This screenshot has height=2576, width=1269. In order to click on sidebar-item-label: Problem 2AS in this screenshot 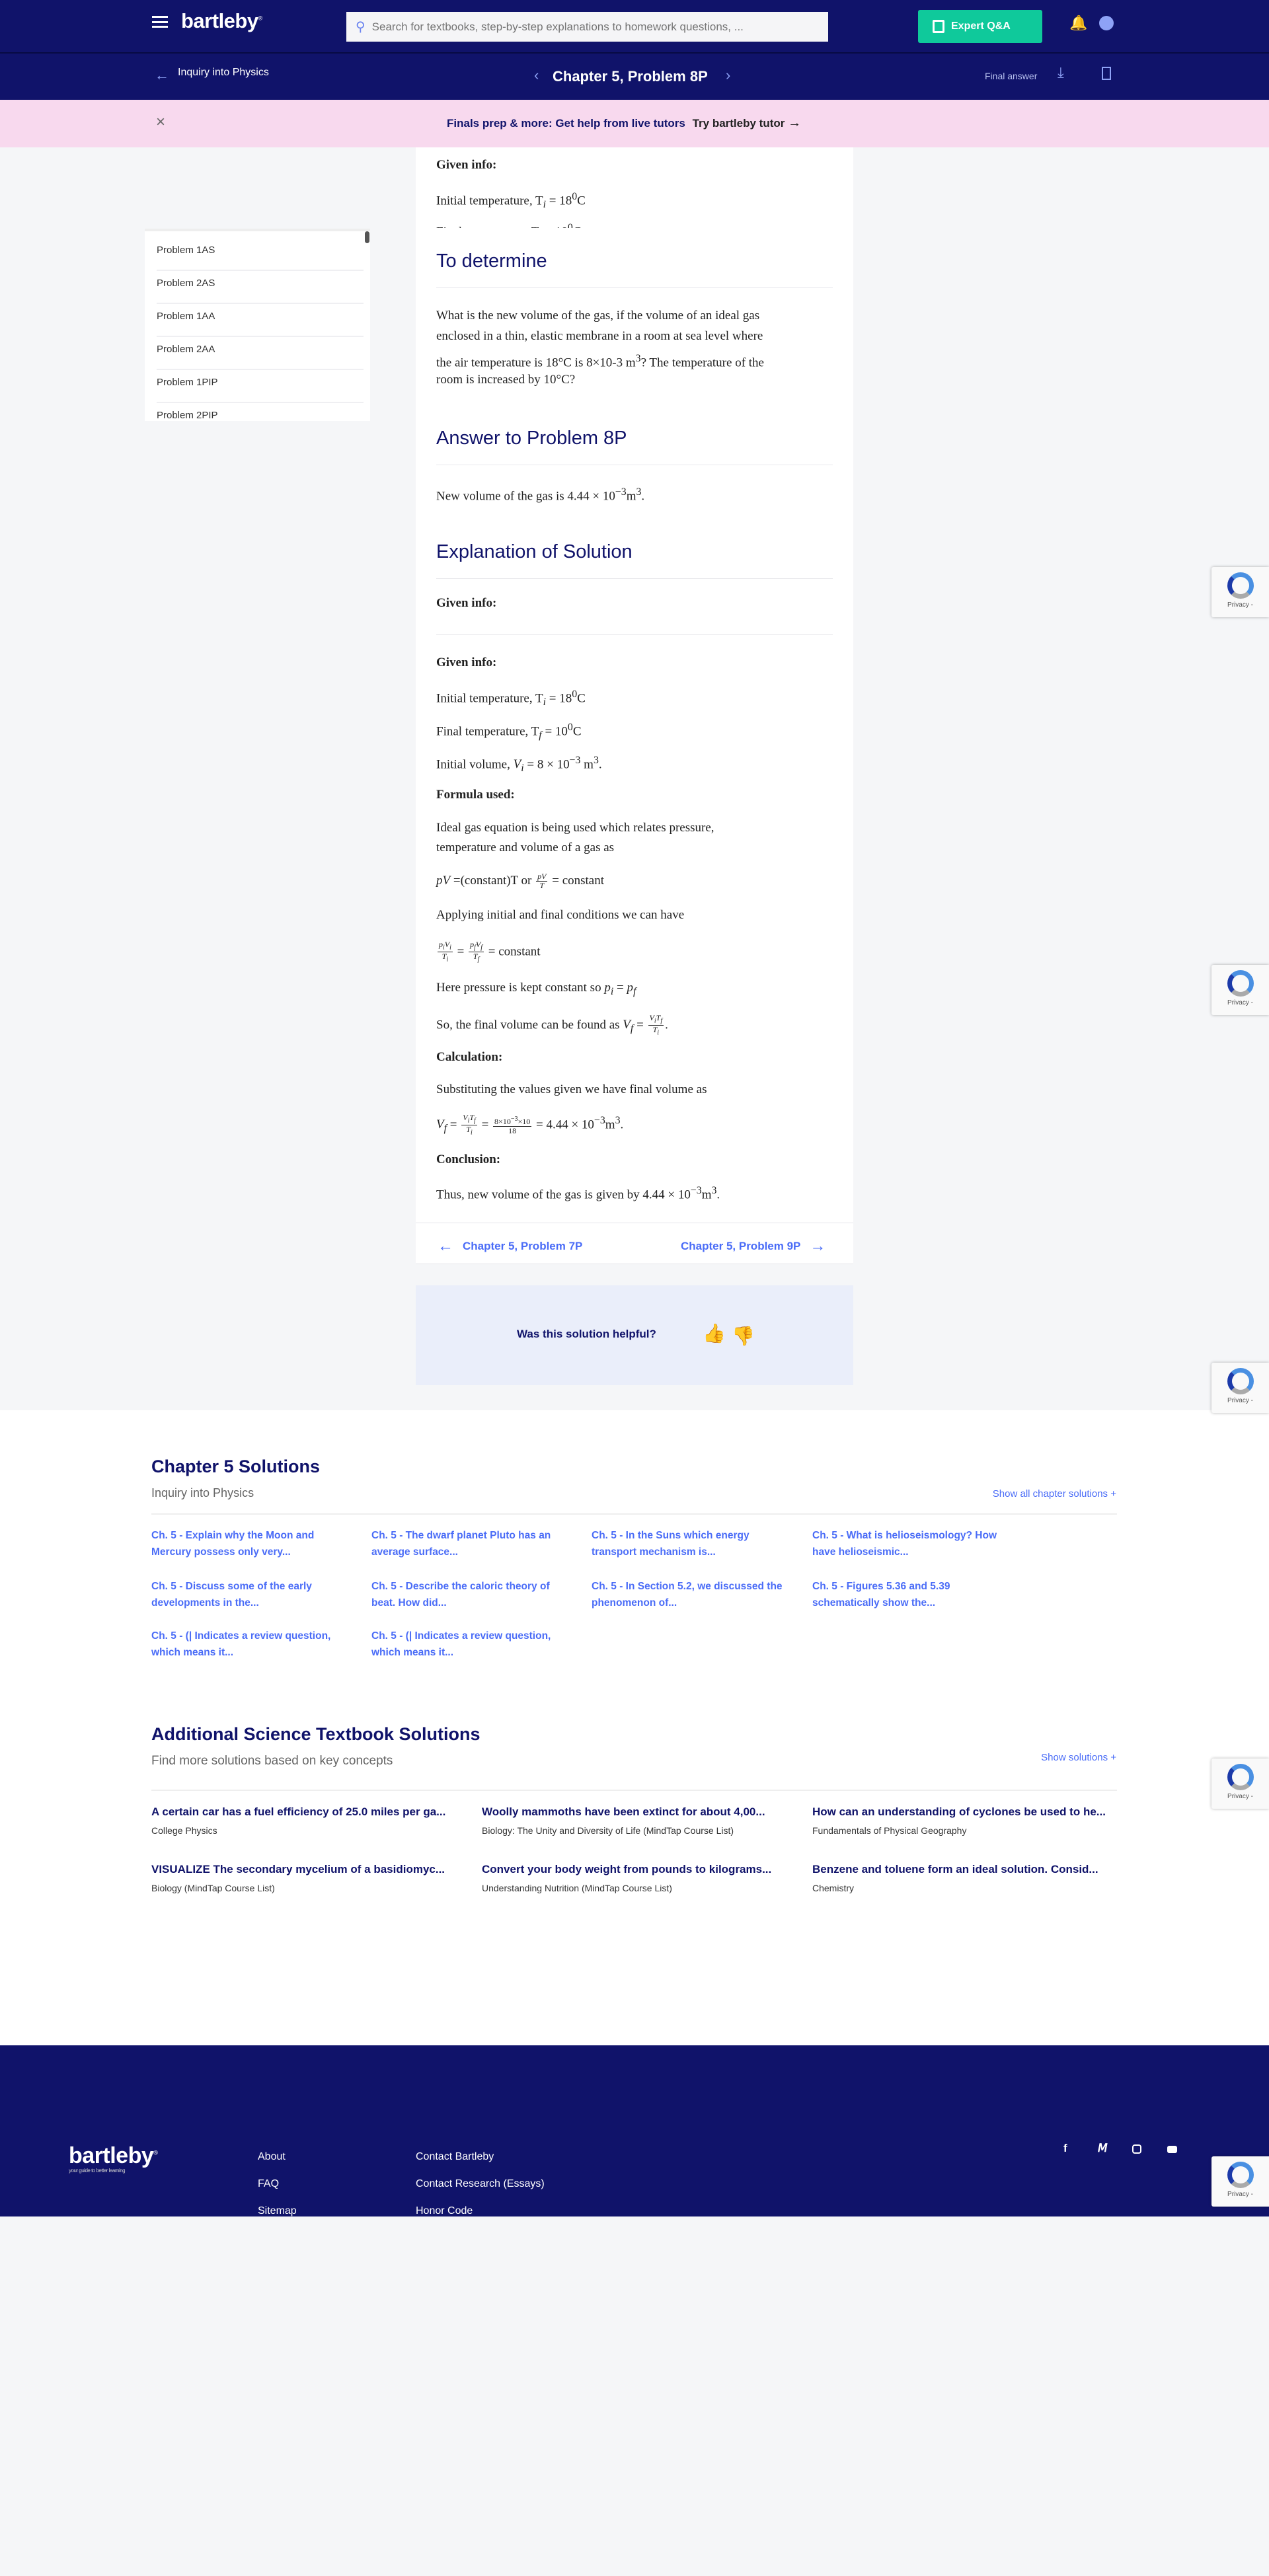, I will do `click(186, 283)`.